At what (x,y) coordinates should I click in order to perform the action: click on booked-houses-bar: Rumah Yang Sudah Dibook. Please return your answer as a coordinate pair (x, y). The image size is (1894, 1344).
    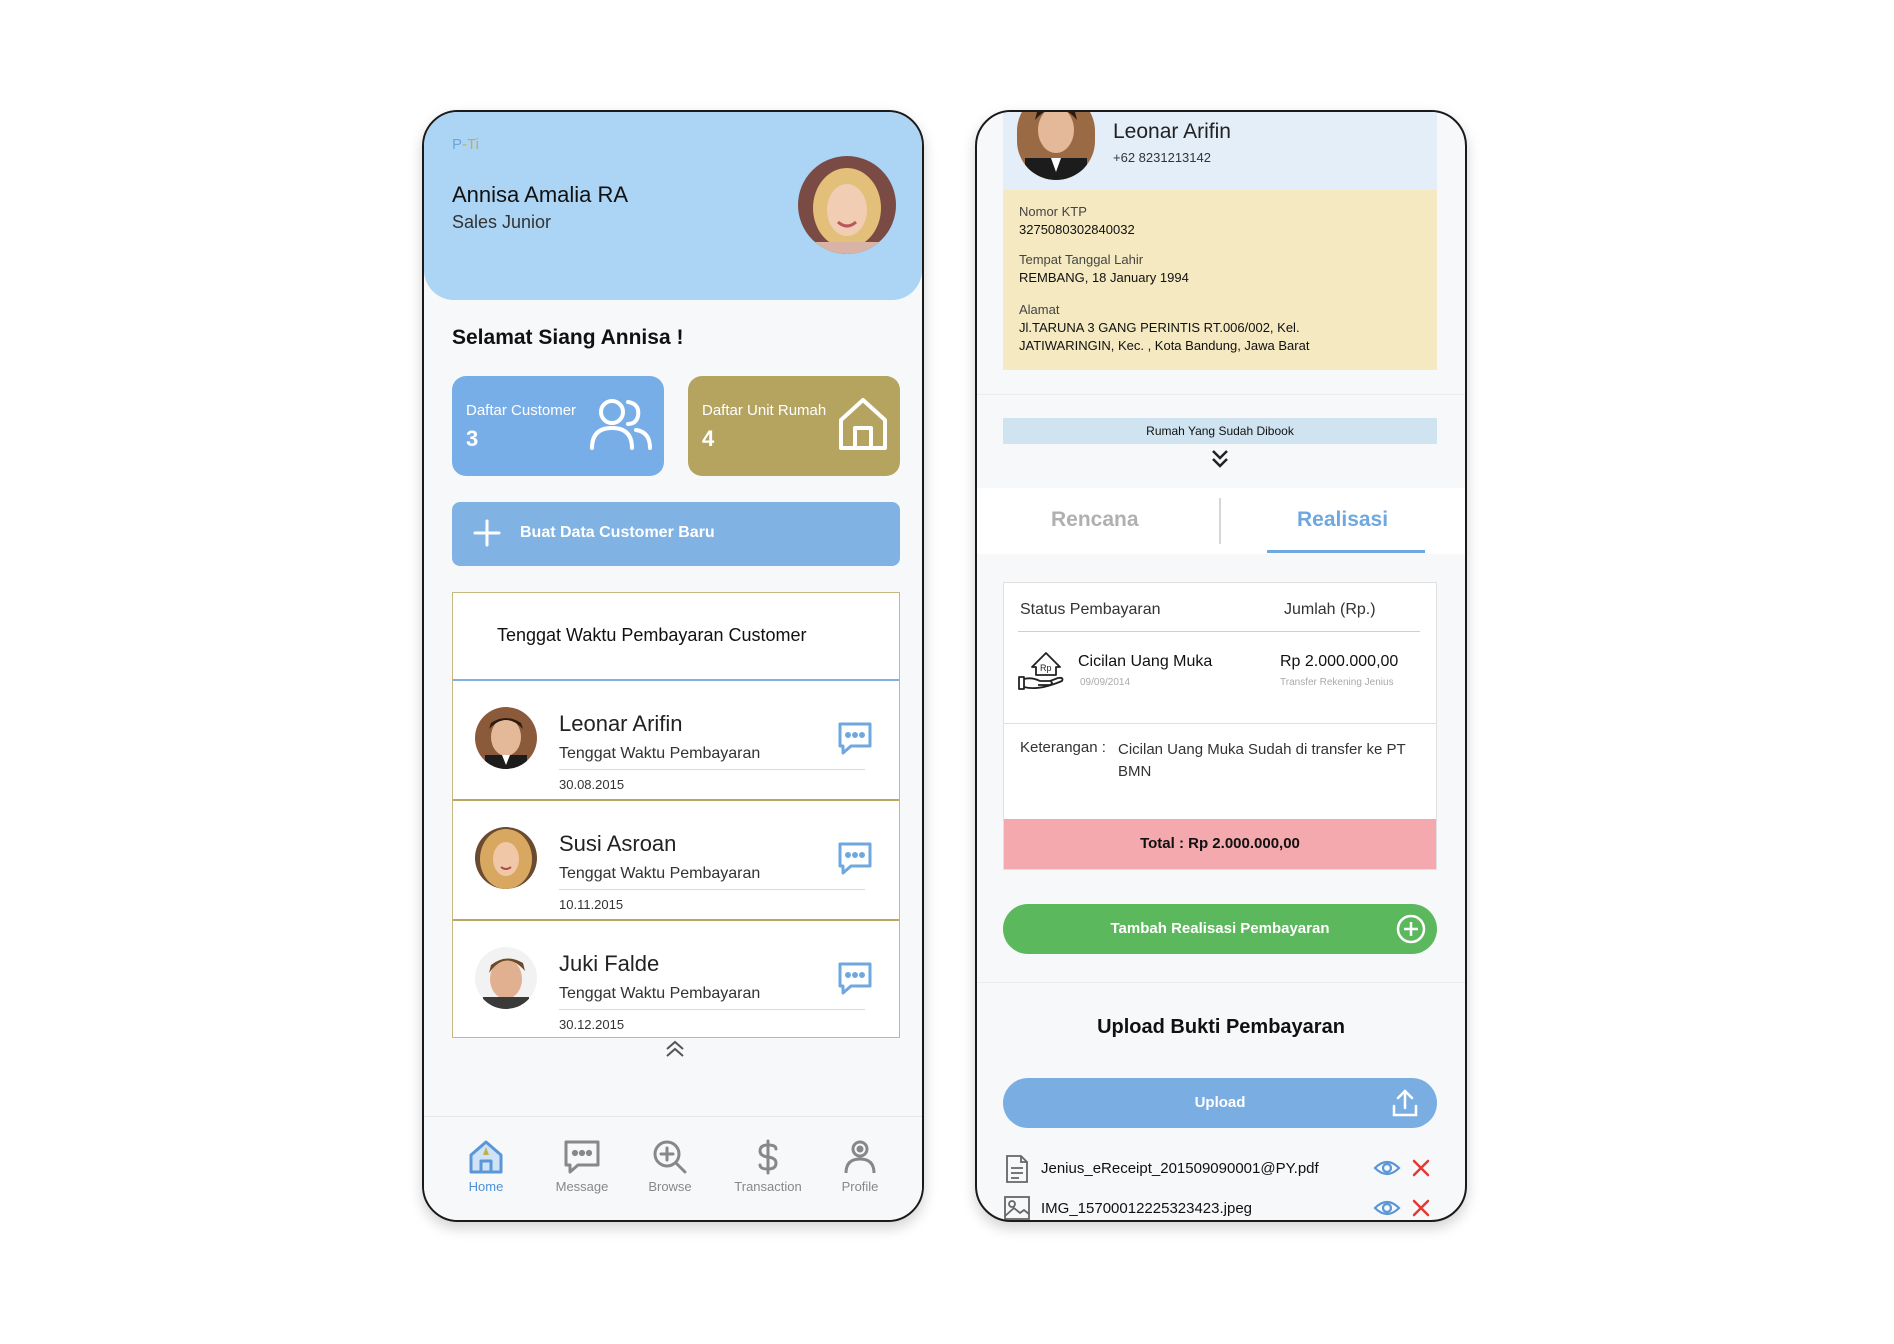
    Looking at the image, I should click on (1220, 431).